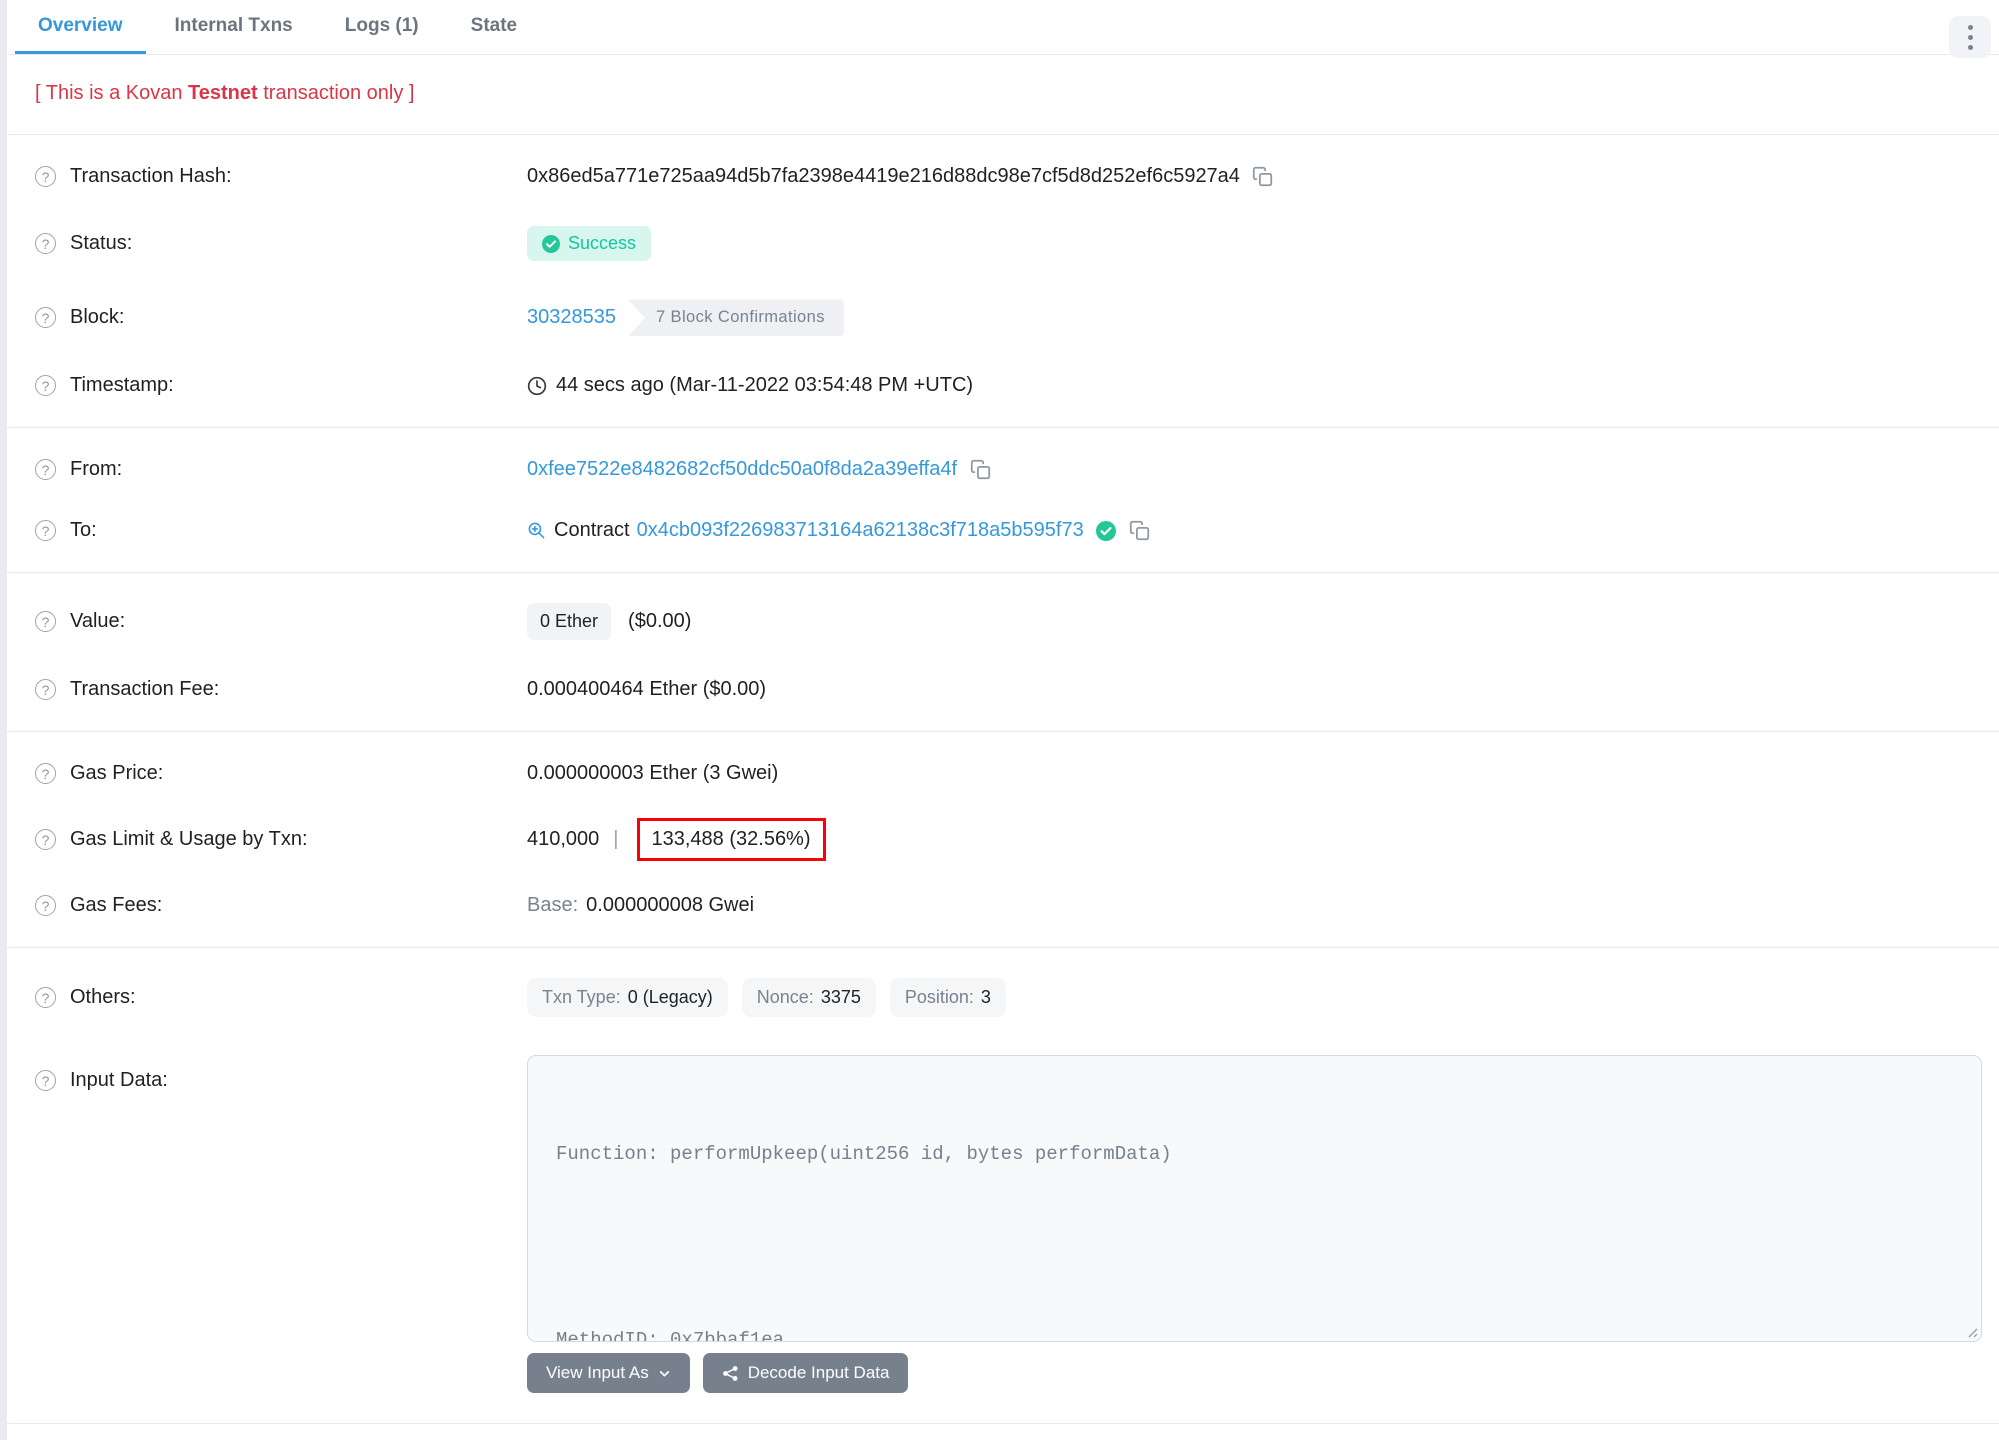 This screenshot has width=1999, height=1440. What do you see at coordinates (818, 1373) in the screenshot?
I see `decode-input-data-label: Decode Input Data` at bounding box center [818, 1373].